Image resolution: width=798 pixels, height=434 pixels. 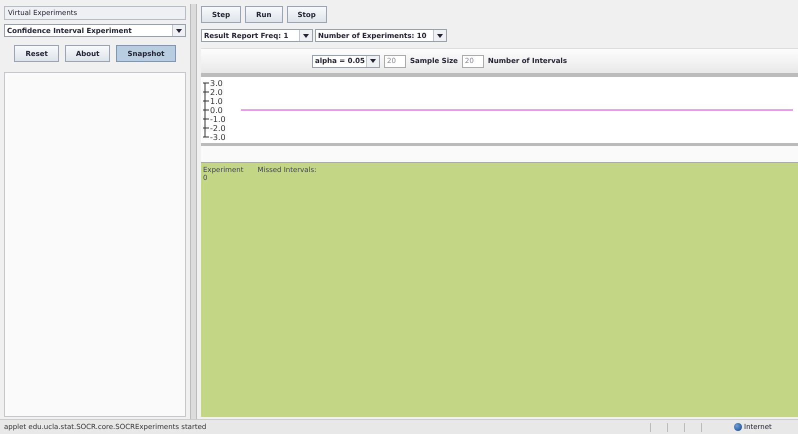 I want to click on axis-label: 3.0, so click(x=216, y=83).